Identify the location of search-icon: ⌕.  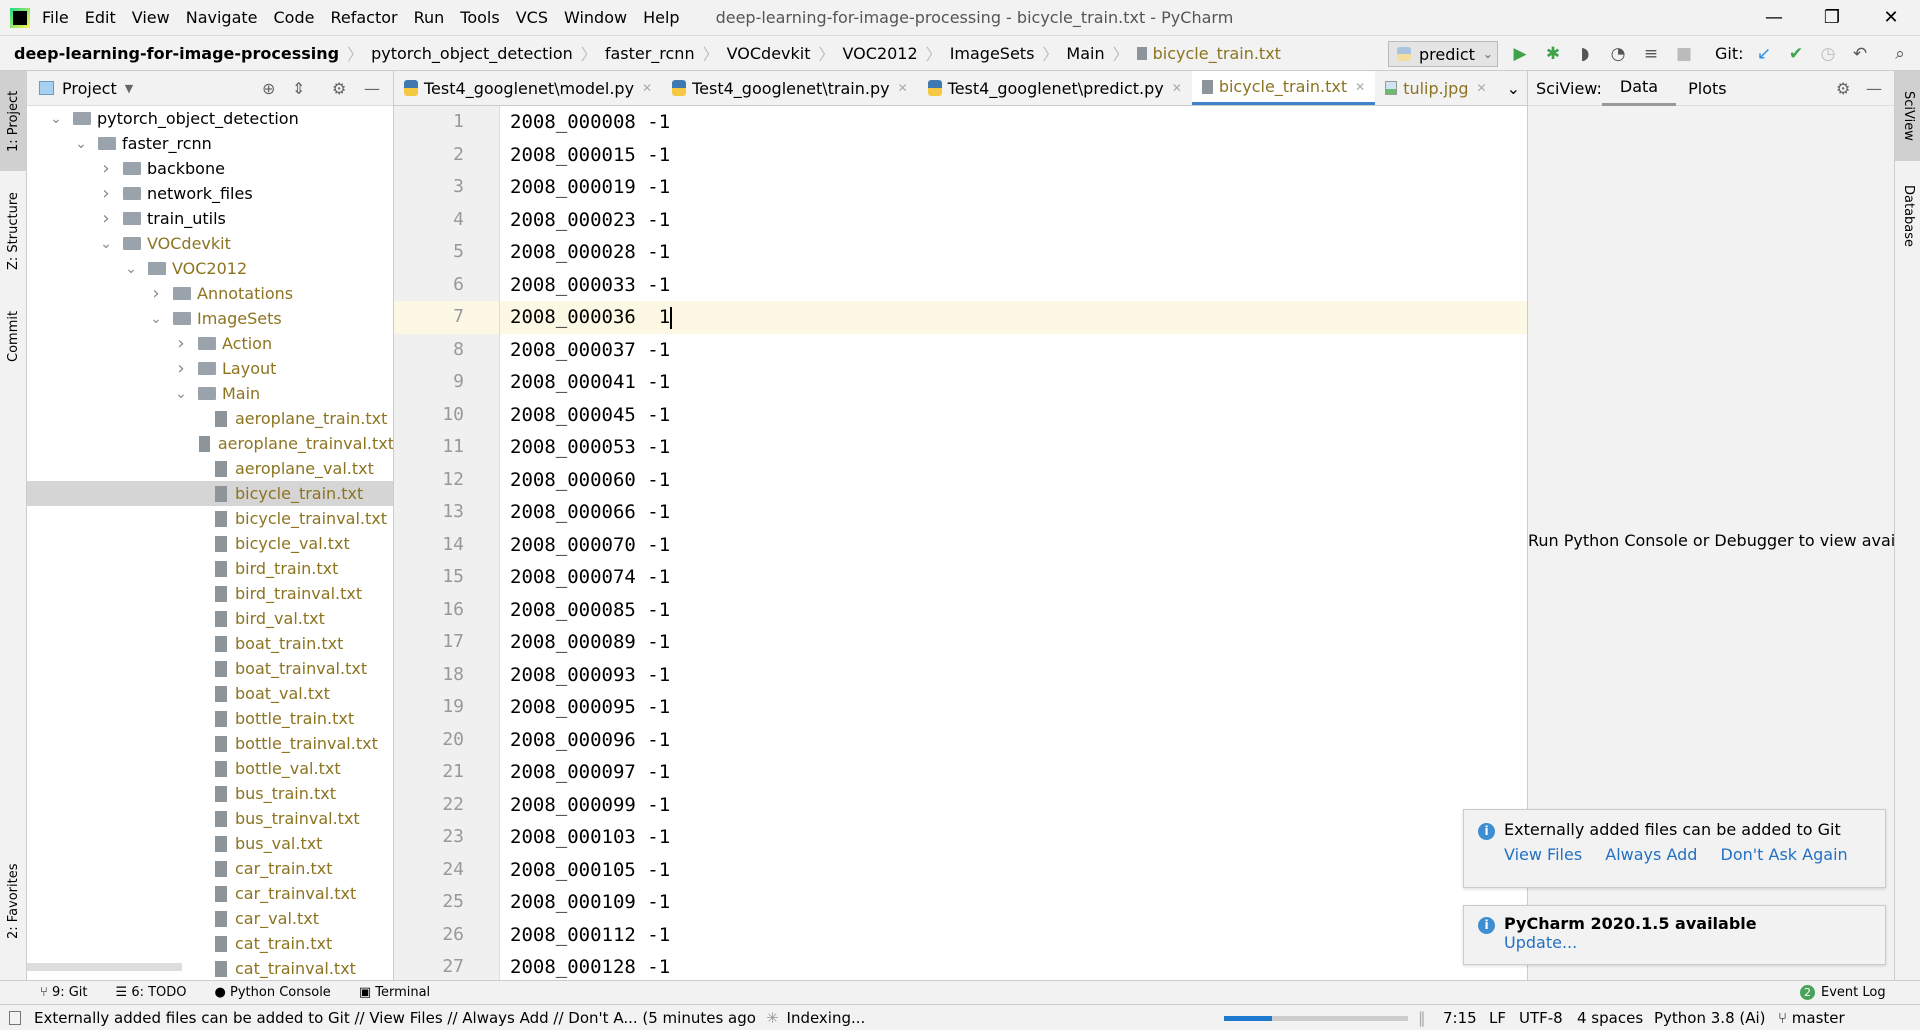
(1900, 54).